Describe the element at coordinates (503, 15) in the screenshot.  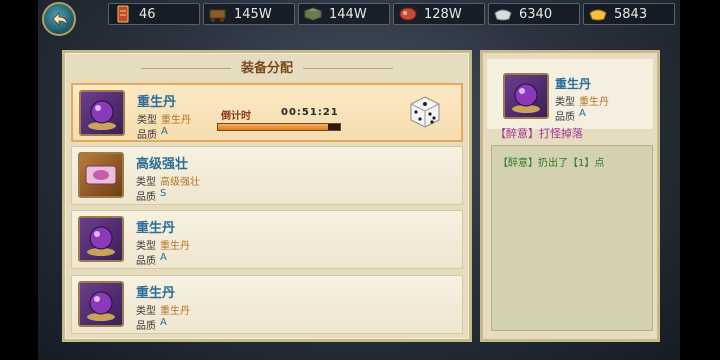
I see `silver-icon` at that location.